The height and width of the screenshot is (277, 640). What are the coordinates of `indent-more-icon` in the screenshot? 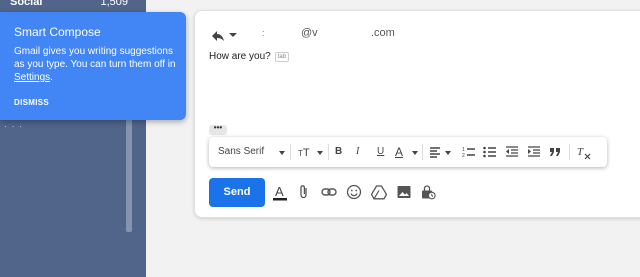 It's located at (533, 152).